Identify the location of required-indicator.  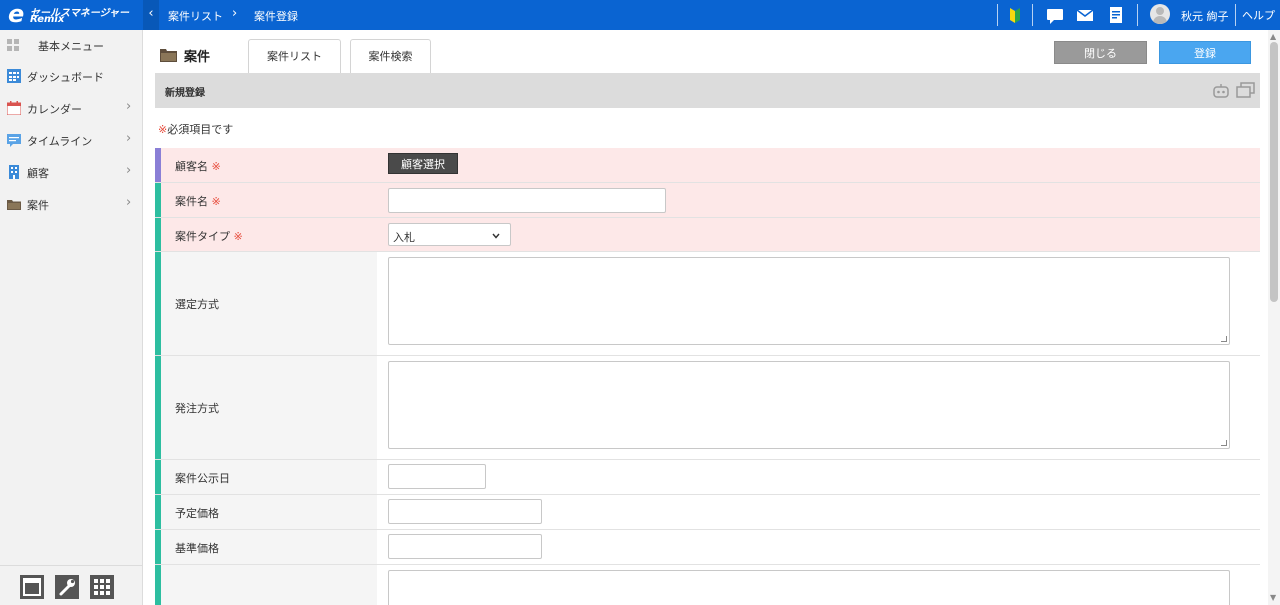
(158, 165).